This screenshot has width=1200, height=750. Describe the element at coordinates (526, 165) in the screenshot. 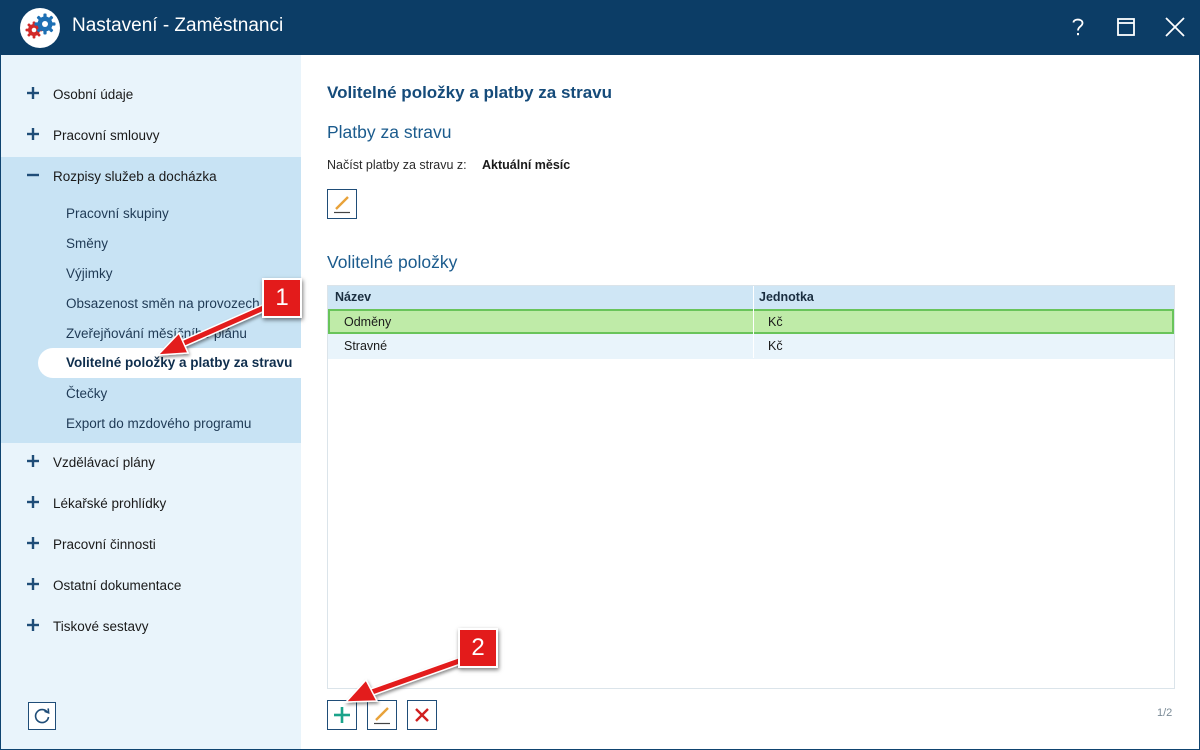

I see `load-meals-value: Aktuální měsíc` at that location.